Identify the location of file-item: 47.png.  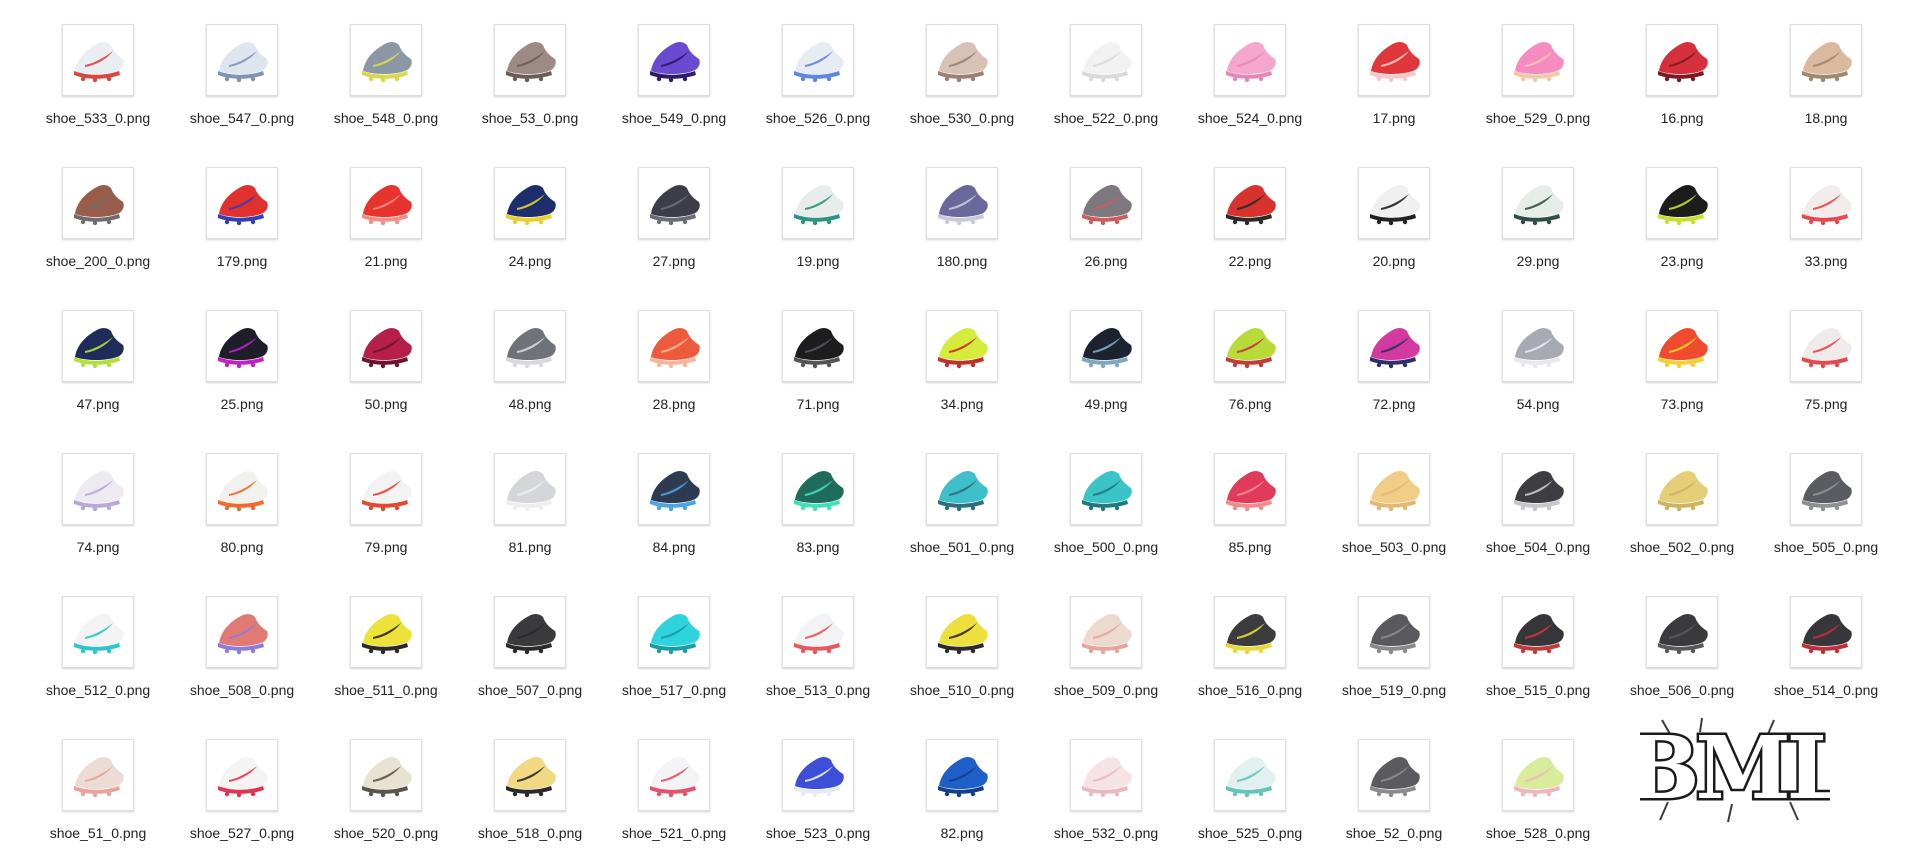
(98, 357).